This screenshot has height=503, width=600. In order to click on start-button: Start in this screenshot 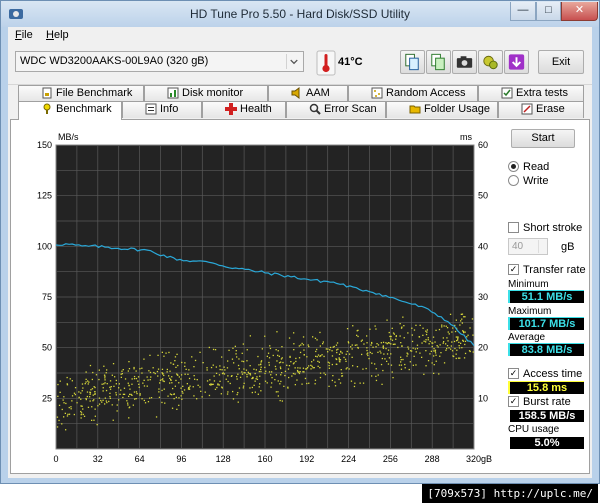, I will do `click(543, 138)`.